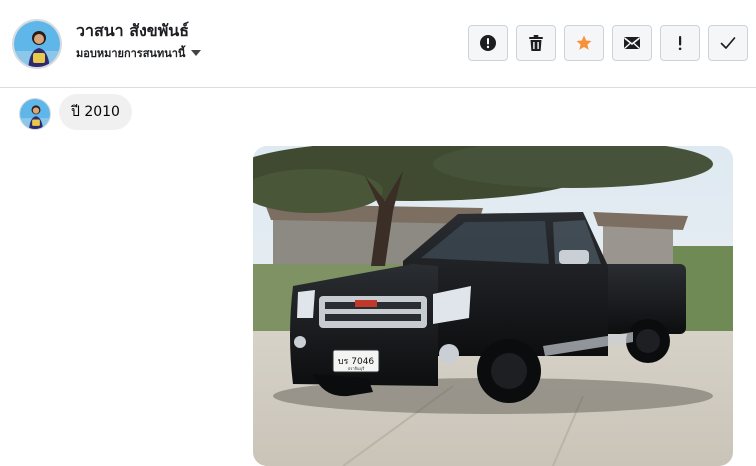  I want to click on sender-avatar, so click(35, 114).